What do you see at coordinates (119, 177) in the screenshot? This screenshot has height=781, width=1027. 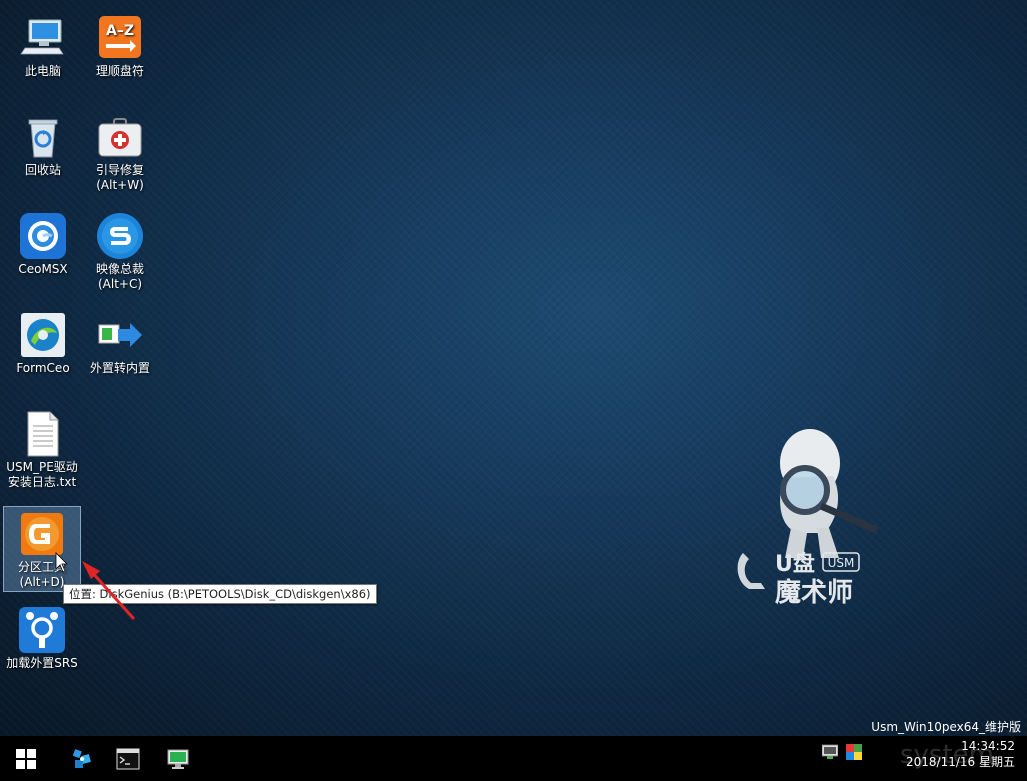 I see `desktop-icon-label: 引导修复 (Alt+W)` at bounding box center [119, 177].